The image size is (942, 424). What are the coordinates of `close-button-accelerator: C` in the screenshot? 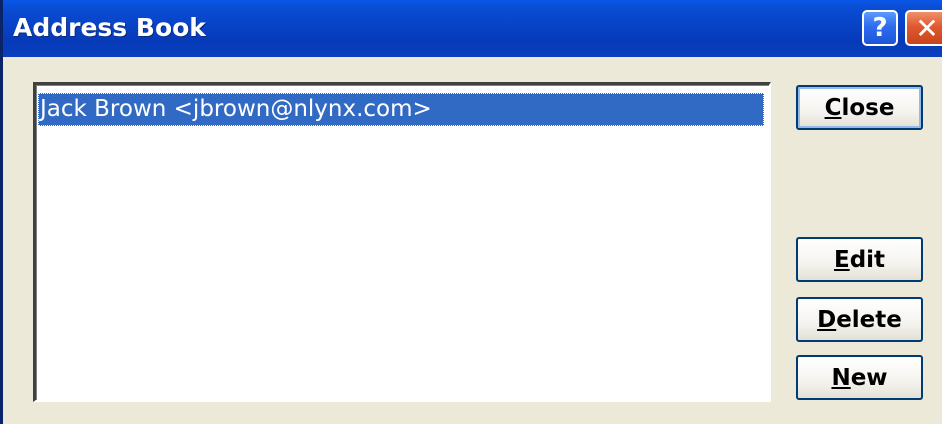 It's located at (833, 107).